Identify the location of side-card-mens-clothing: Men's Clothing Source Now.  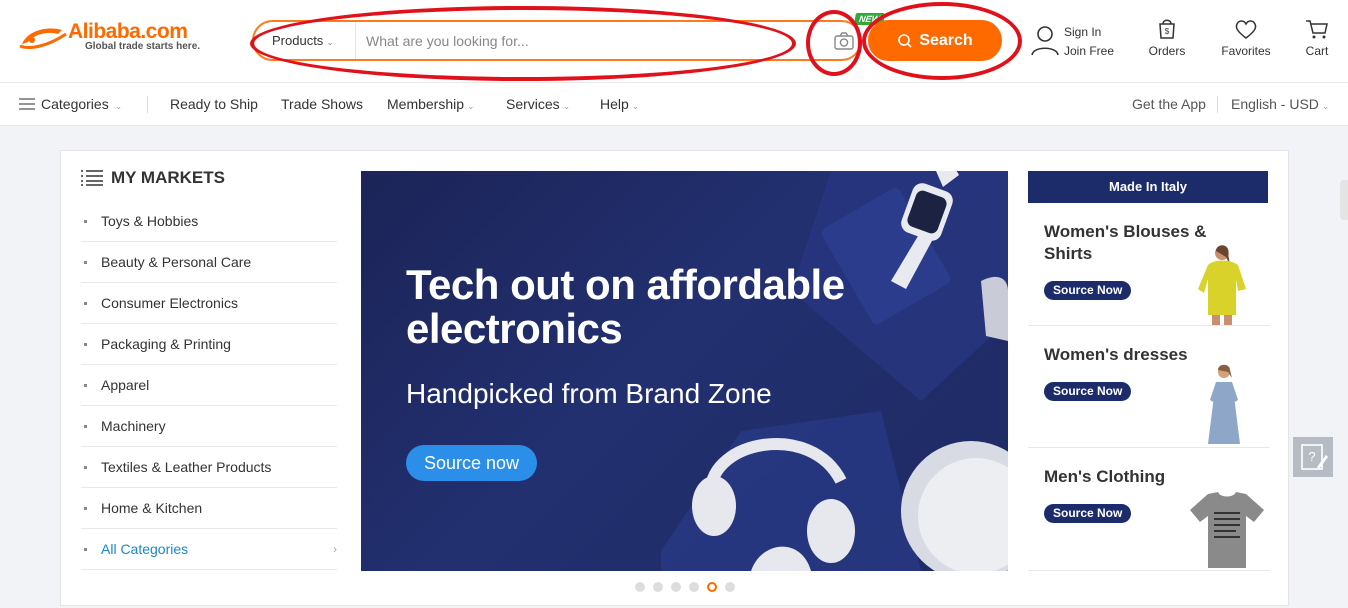
(1149, 509).